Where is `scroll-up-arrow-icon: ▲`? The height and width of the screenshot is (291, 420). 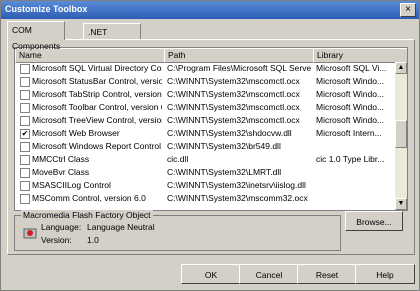
scroll-up-arrow-icon: ▲ is located at coordinates (401, 68).